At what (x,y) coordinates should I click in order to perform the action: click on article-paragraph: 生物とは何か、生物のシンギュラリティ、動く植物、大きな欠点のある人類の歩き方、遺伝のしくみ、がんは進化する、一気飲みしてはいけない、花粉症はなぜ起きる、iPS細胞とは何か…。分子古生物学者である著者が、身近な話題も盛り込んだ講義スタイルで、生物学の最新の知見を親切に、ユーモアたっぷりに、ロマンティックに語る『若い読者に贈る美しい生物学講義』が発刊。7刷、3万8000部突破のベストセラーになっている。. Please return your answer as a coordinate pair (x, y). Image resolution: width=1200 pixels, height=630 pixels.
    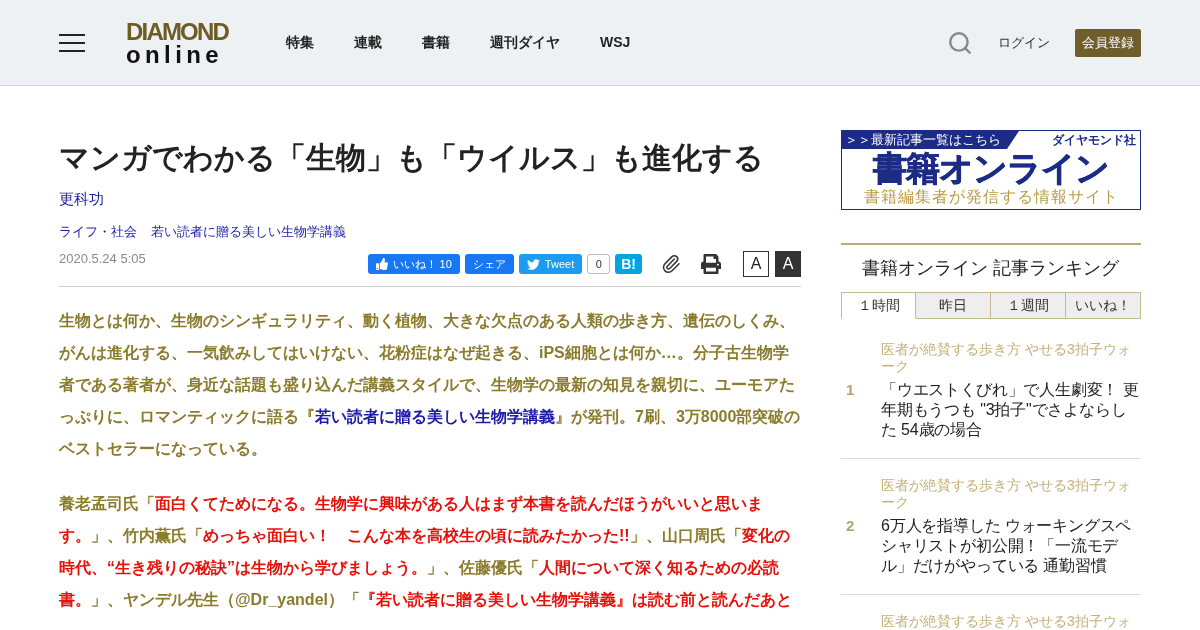
    Looking at the image, I should click on (430, 385).